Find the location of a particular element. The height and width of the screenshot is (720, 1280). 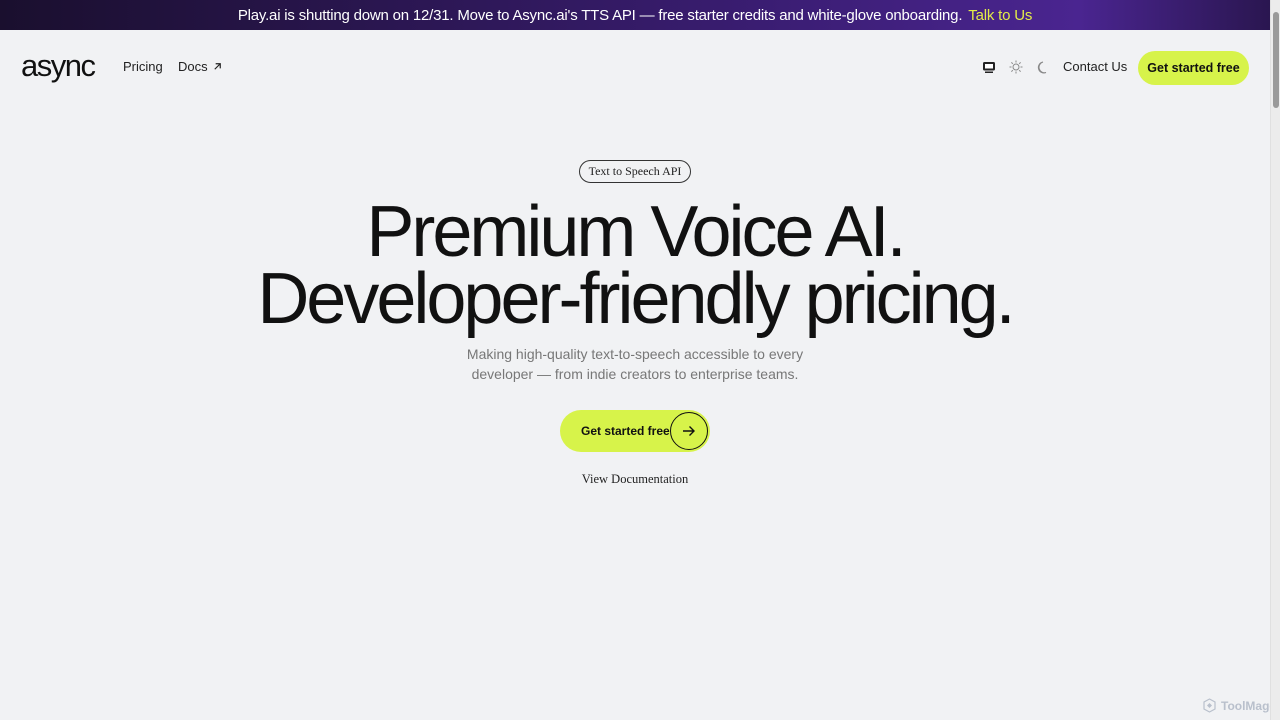

nav-link-docs: Docs is located at coordinates (200, 66).